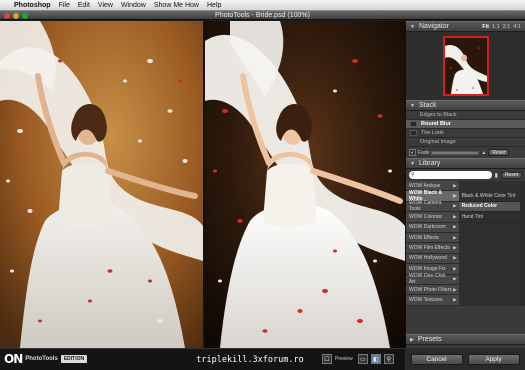  Describe the element at coordinates (429, 339) in the screenshot. I see `presets-title: Presets` at that location.